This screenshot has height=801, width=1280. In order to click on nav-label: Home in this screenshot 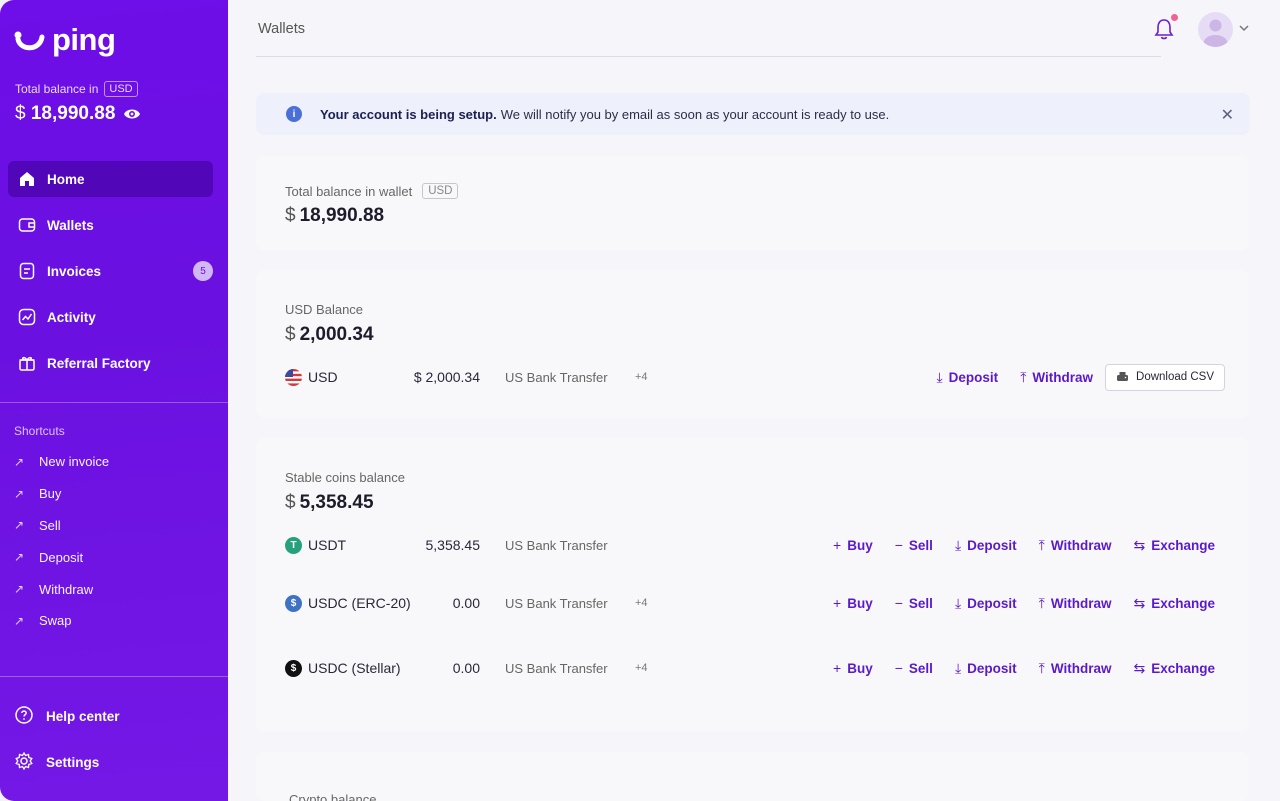, I will do `click(66, 179)`.